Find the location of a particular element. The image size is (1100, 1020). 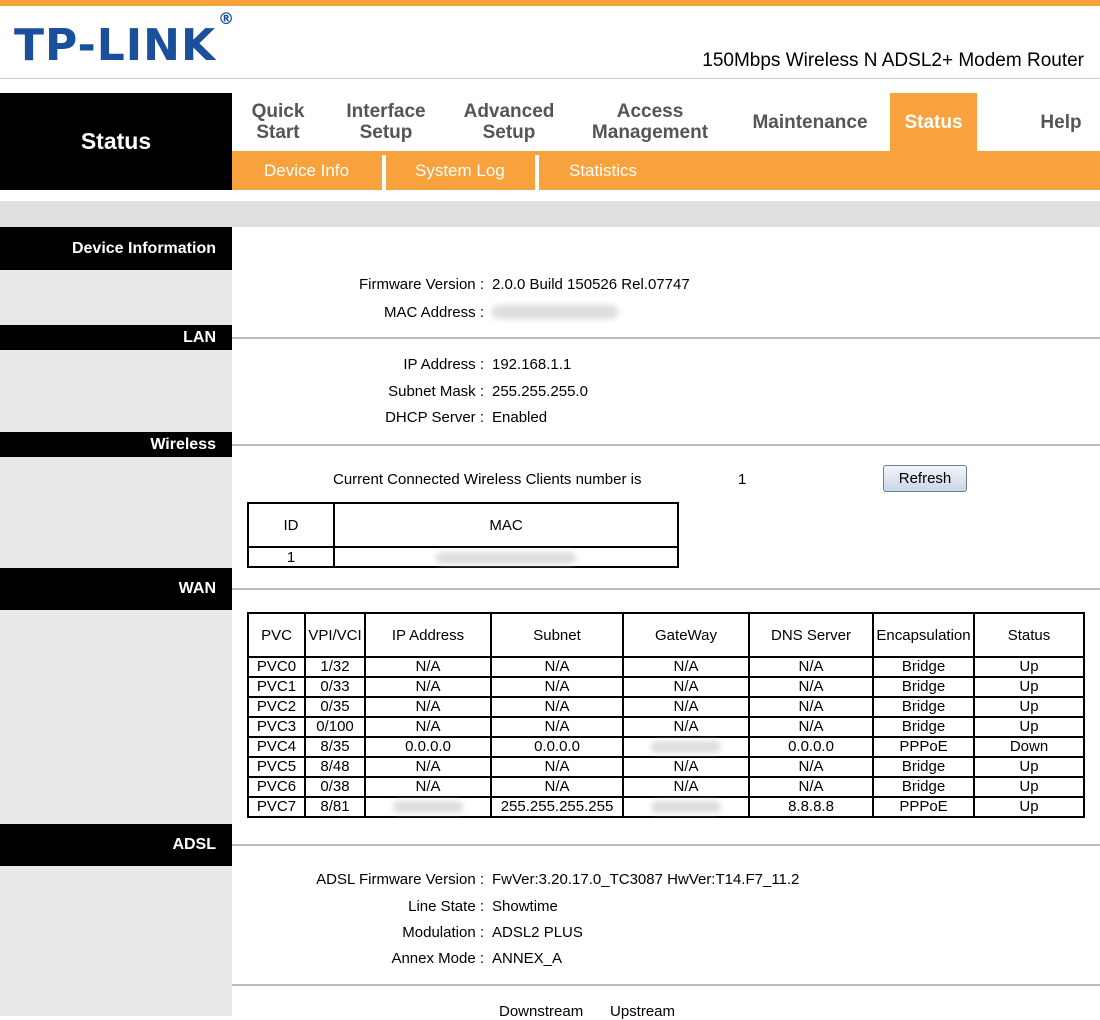

nav-access-management: Access Management is located at coordinates (650, 122).